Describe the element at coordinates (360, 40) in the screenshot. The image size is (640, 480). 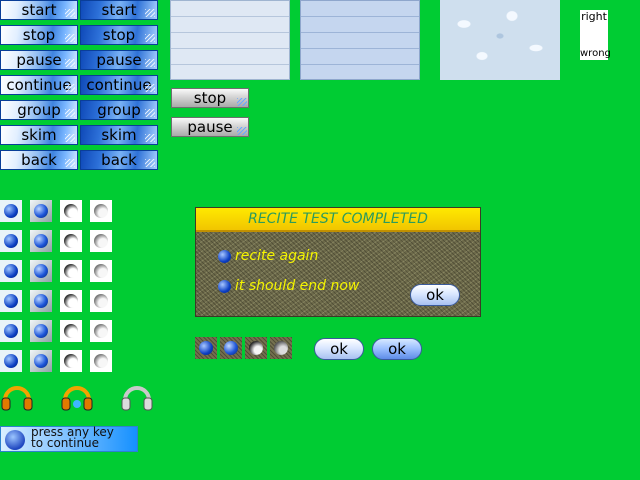
I see `list-panel-blue` at that location.